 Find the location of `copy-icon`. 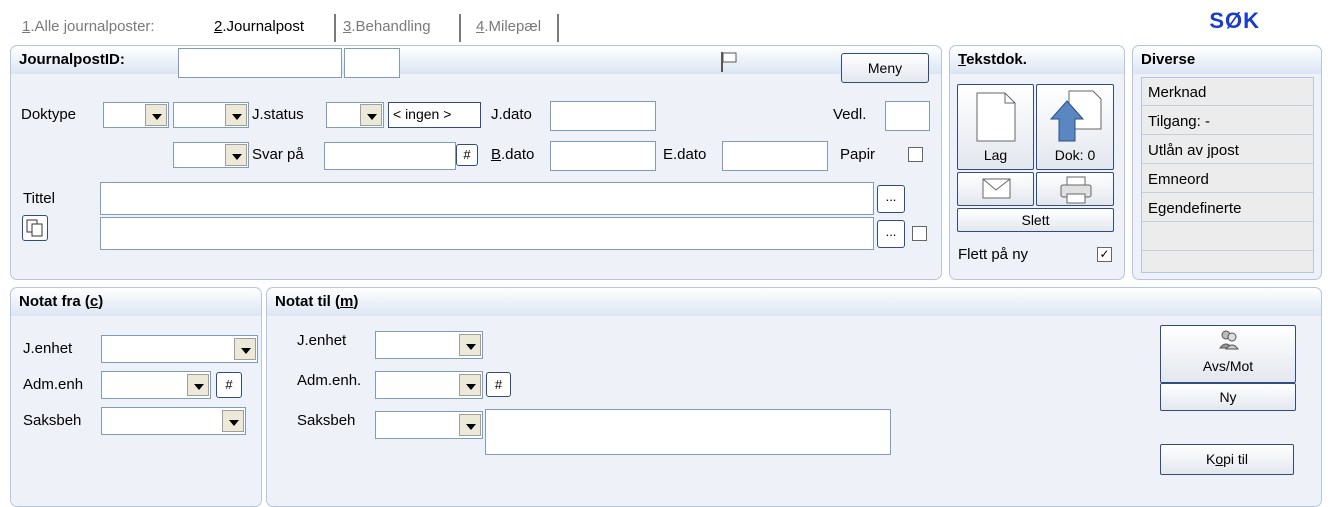

copy-icon is located at coordinates (34, 228).